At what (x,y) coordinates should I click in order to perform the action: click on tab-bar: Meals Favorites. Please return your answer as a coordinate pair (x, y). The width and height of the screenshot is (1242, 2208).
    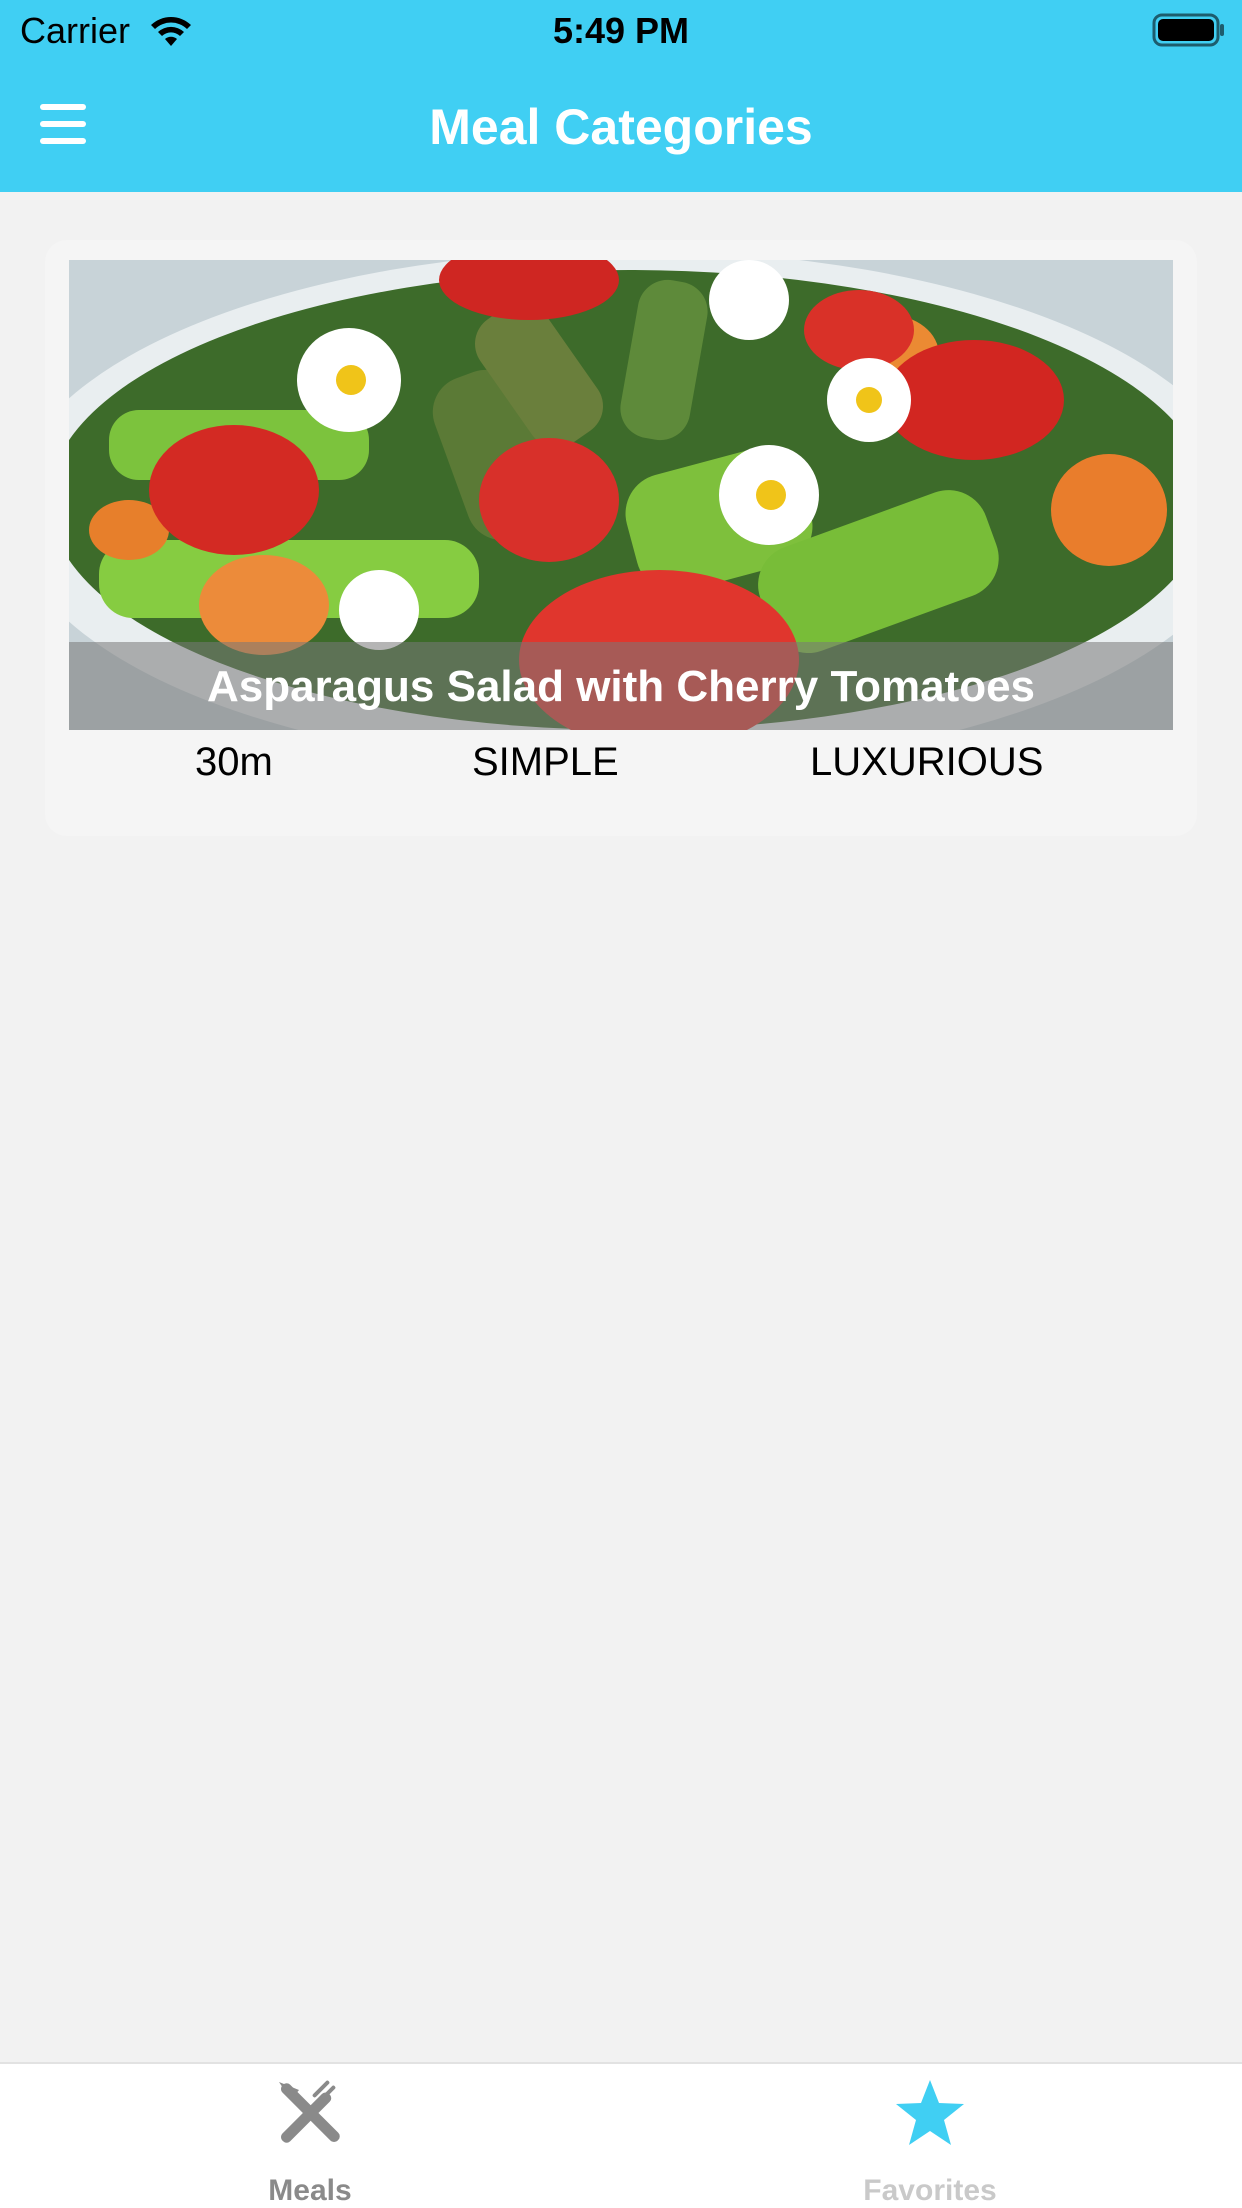
    Looking at the image, I should click on (621, 2135).